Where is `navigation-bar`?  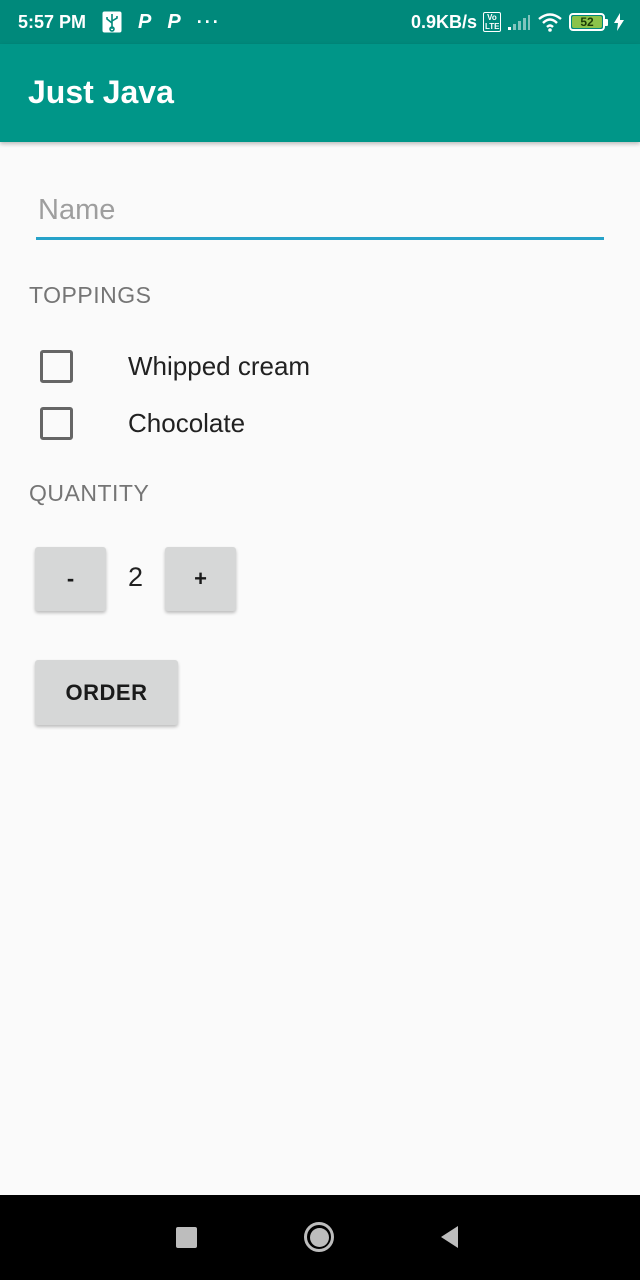
navigation-bar is located at coordinates (320, 1237).